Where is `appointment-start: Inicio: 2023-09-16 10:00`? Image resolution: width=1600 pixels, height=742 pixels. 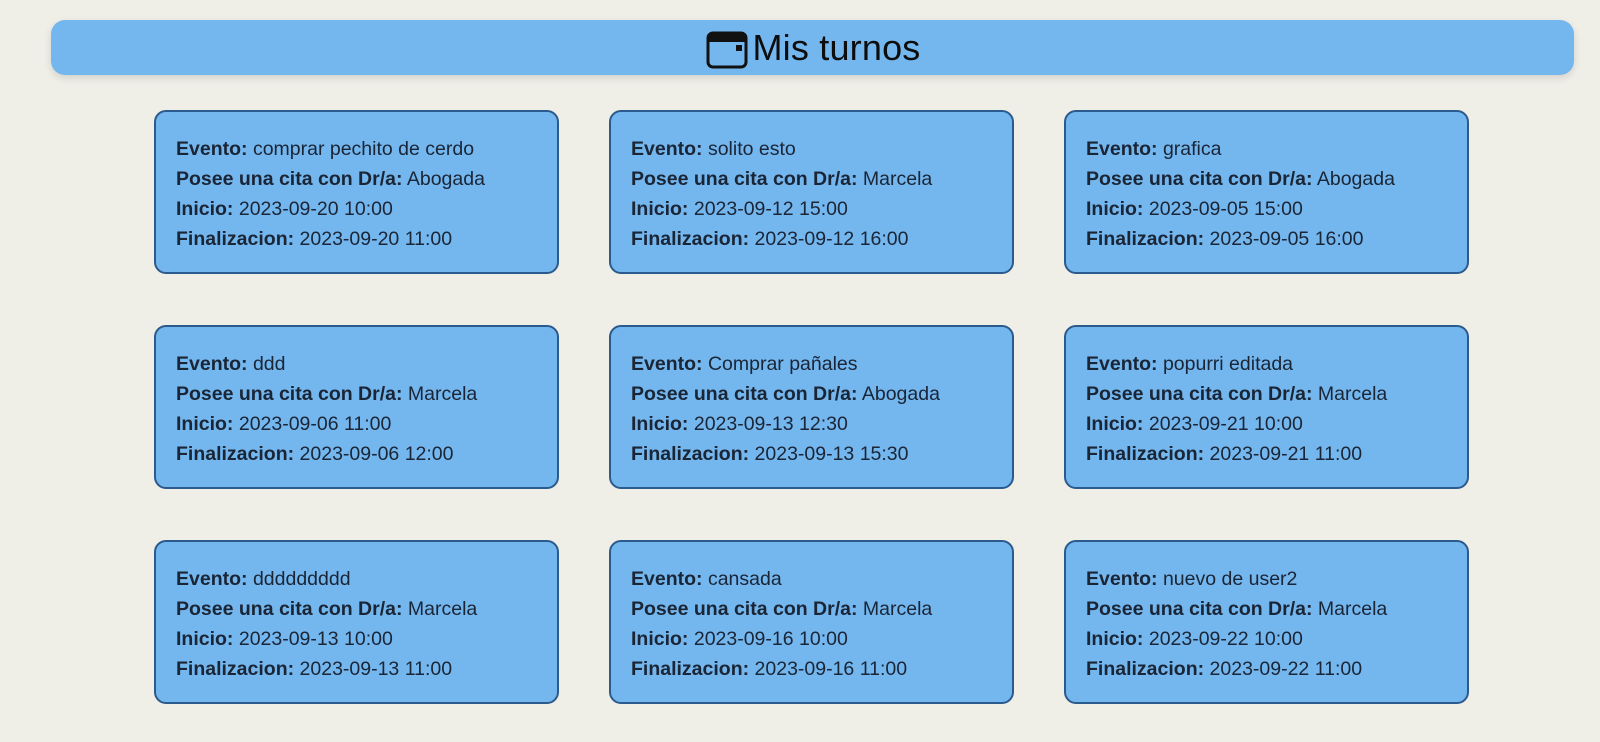
appointment-start: Inicio: 2023-09-16 10:00 is located at coordinates (811, 639).